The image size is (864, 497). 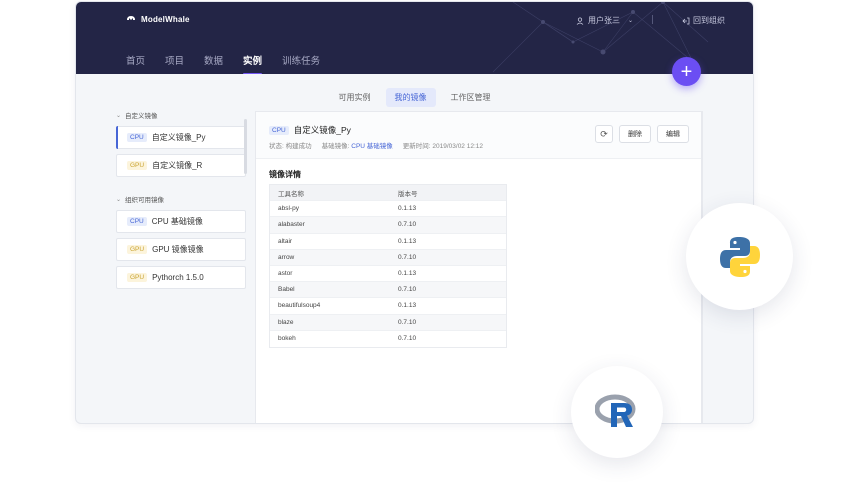 I want to click on table-cell-name: astor, so click(x=285, y=274).